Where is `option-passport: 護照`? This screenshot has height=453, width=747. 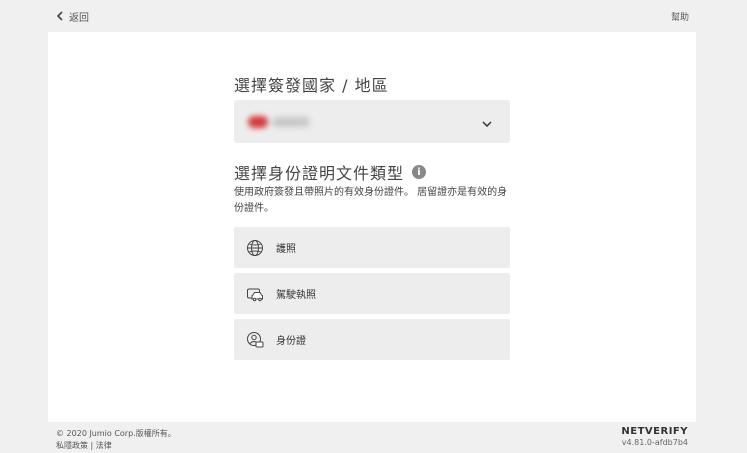 option-passport: 護照 is located at coordinates (372, 247).